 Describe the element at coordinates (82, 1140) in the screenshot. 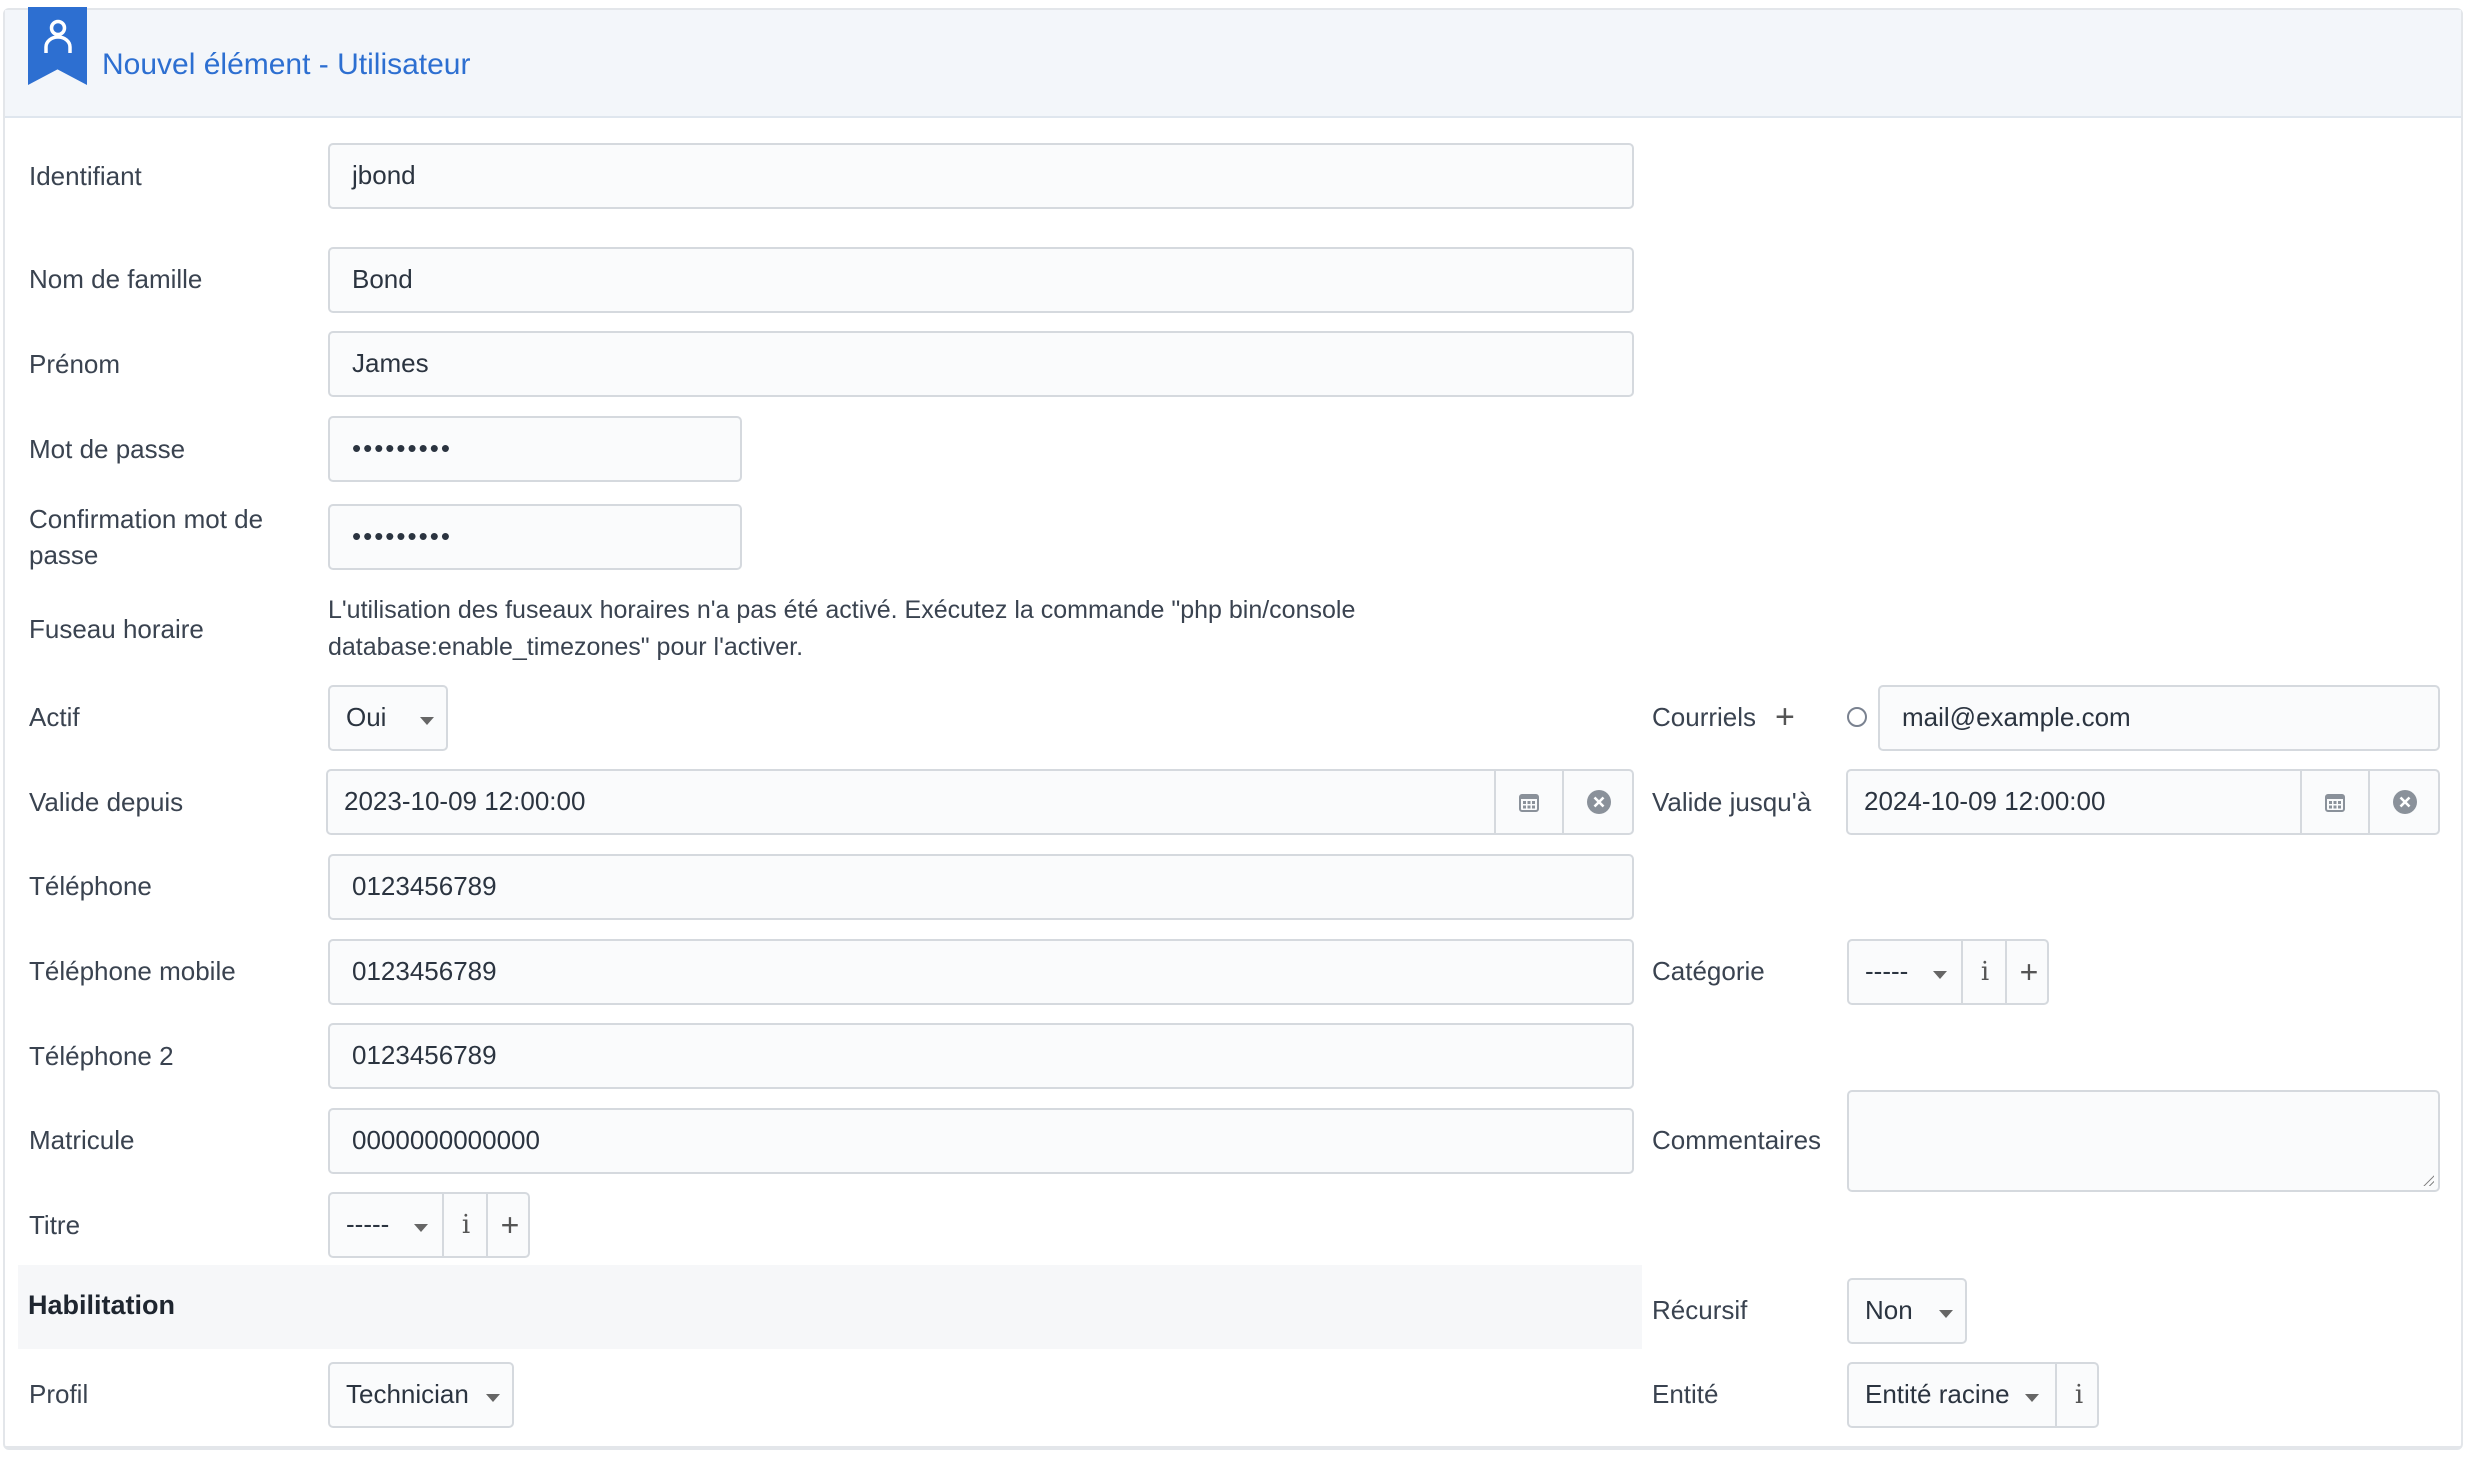

I see `label-matricule: Matricule` at that location.